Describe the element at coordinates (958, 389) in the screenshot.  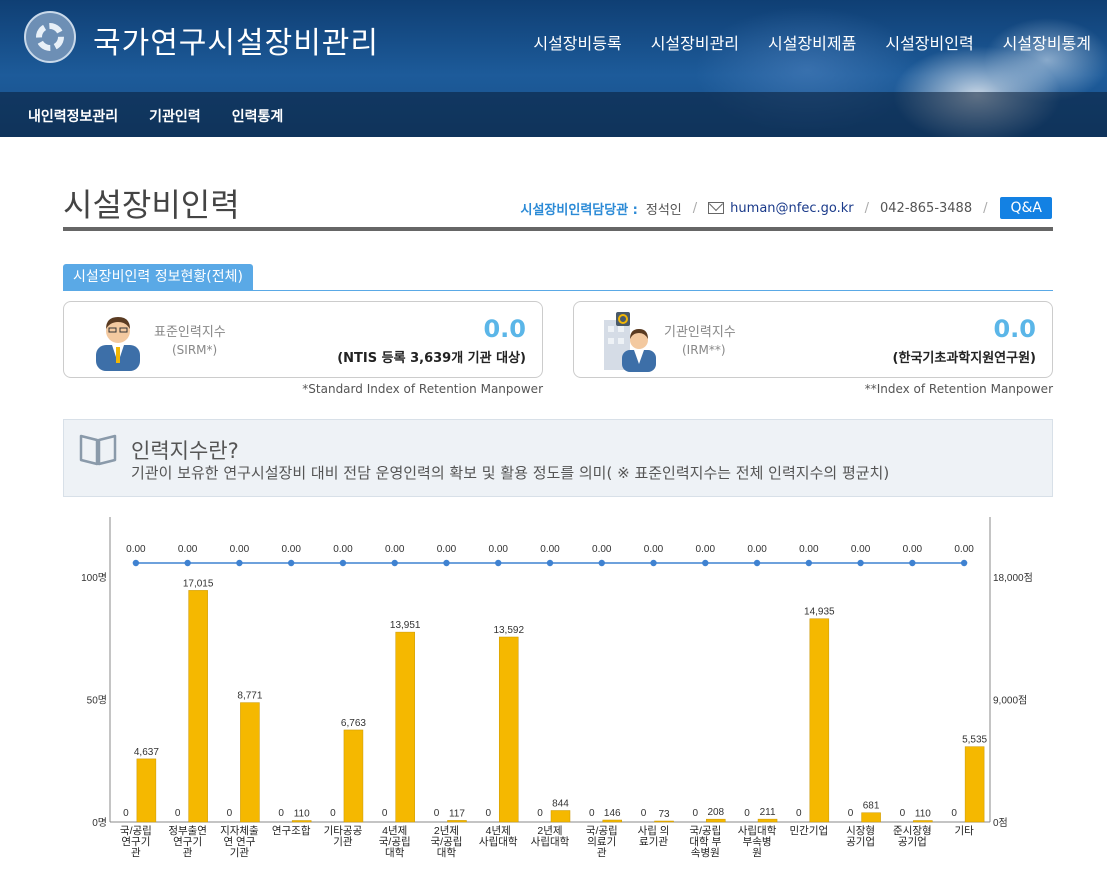
I see `irm-footnote: **Index of Retention Manpower` at that location.